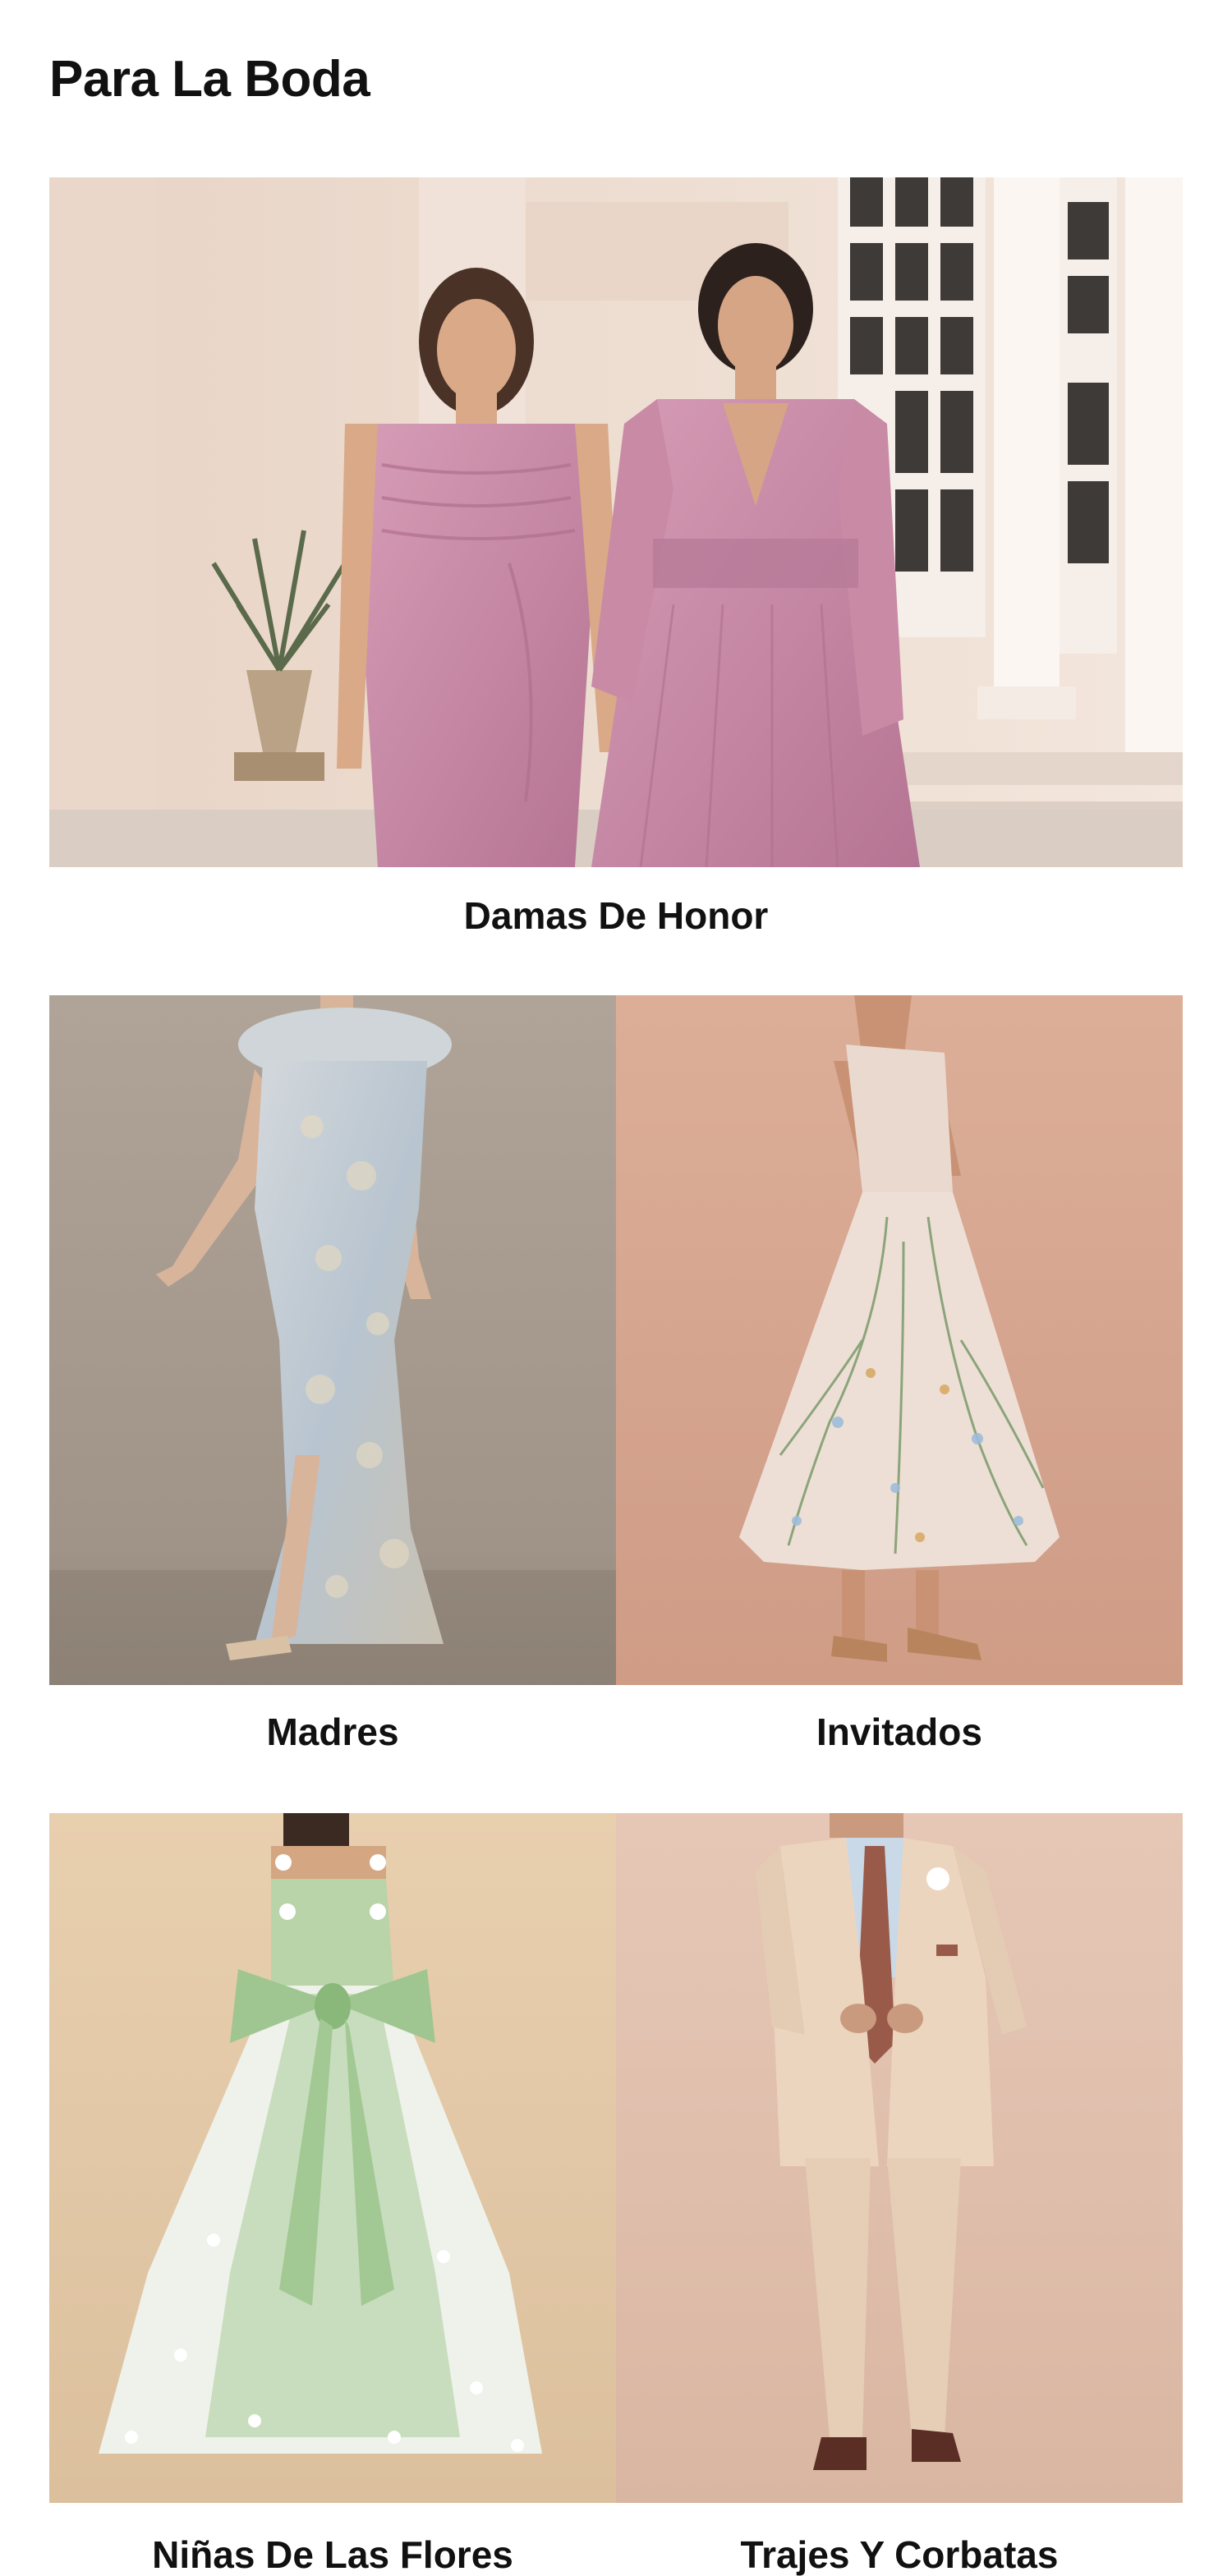 The width and height of the screenshot is (1232, 2576). What do you see at coordinates (332, 2554) in the screenshot?
I see `category-label: Niñas De Las Flores` at bounding box center [332, 2554].